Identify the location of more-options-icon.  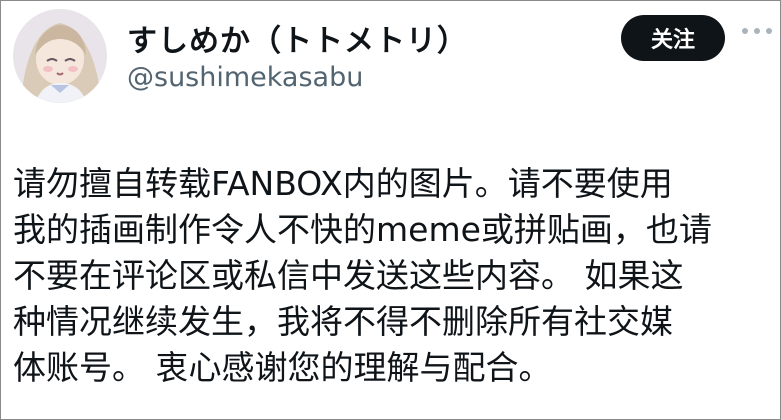
(757, 31).